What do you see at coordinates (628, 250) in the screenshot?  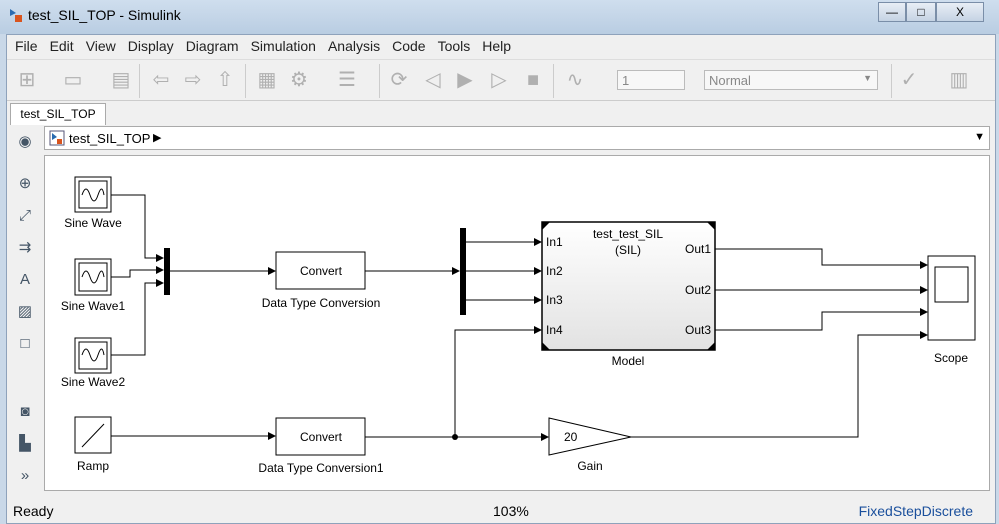 I see `model-mode: (SIL)` at bounding box center [628, 250].